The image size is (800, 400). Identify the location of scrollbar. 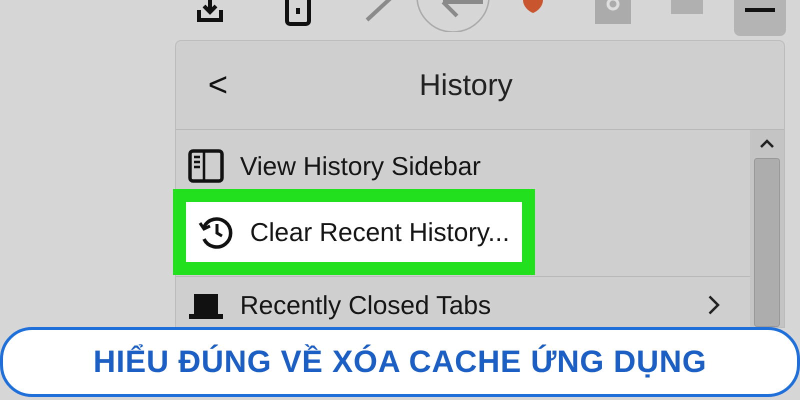
(767, 228).